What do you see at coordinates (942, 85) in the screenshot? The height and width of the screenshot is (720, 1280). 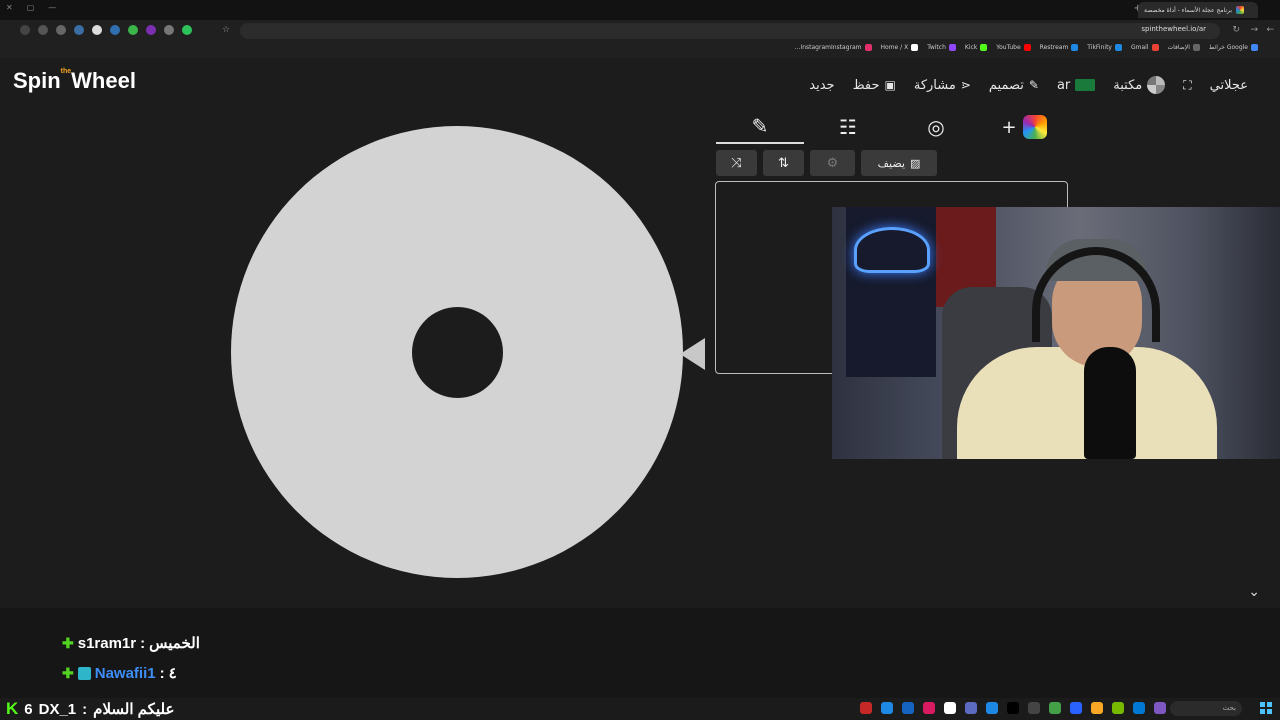 I see `share-button: ⋖ مشاركة` at bounding box center [942, 85].